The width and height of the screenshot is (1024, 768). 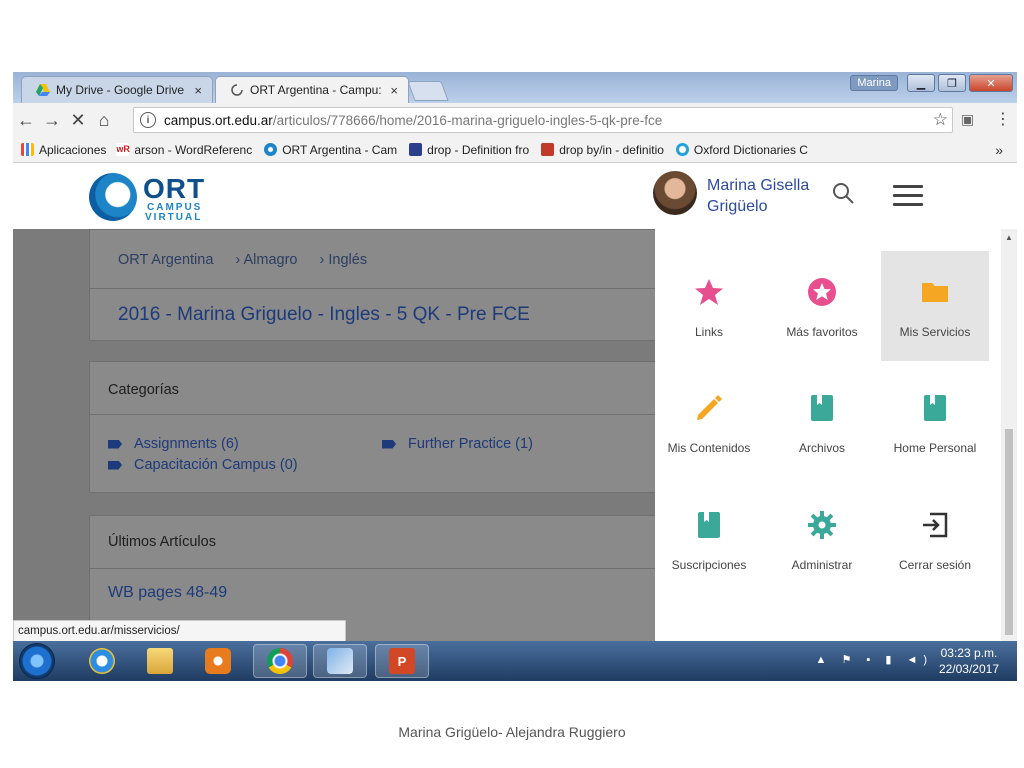 What do you see at coordinates (340, 661) in the screenshot?
I see `paint-icon` at bounding box center [340, 661].